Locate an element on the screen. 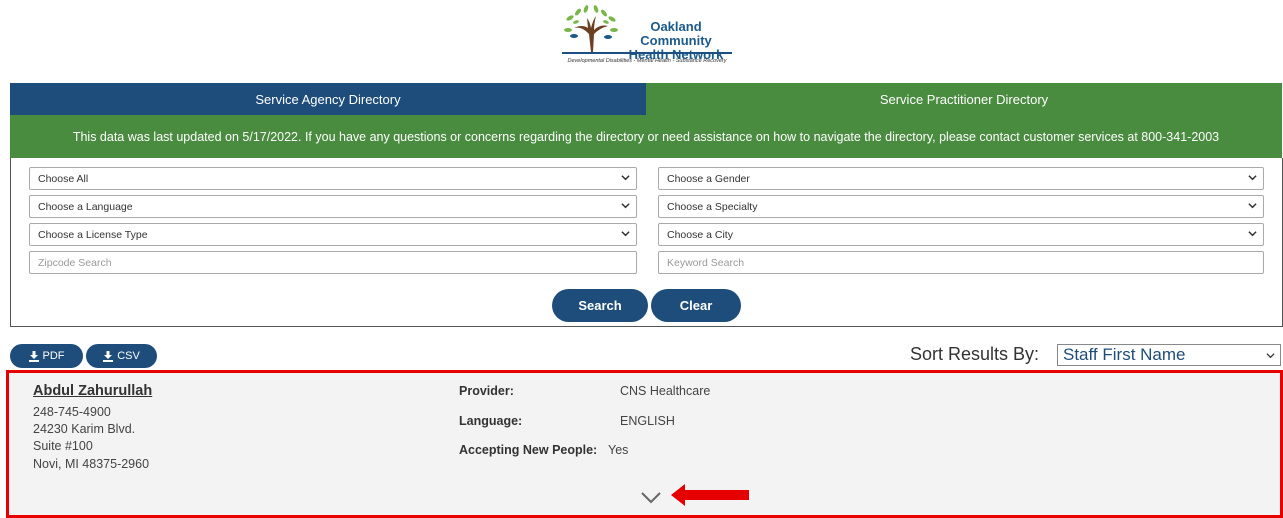  pdf-export-button: PDF is located at coordinates (46, 356).